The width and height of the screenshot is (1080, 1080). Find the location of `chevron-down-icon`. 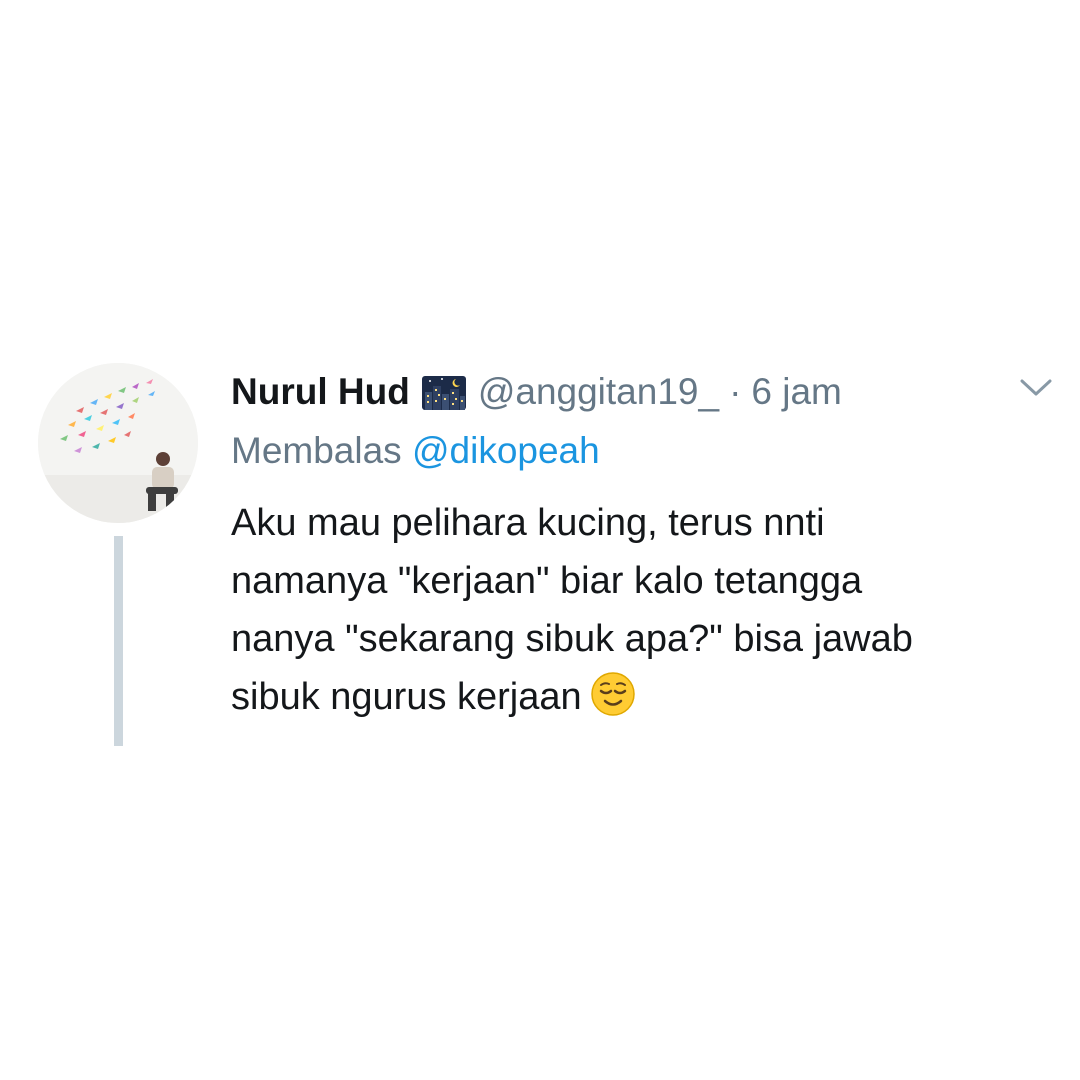

chevron-down-icon is located at coordinates (1036, 388).